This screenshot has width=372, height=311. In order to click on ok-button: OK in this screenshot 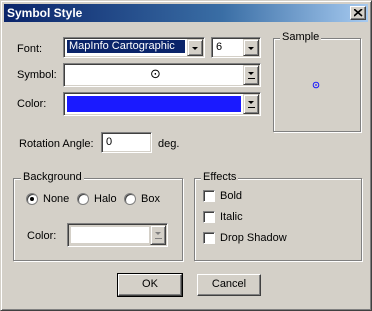, I will do `click(150, 285)`.